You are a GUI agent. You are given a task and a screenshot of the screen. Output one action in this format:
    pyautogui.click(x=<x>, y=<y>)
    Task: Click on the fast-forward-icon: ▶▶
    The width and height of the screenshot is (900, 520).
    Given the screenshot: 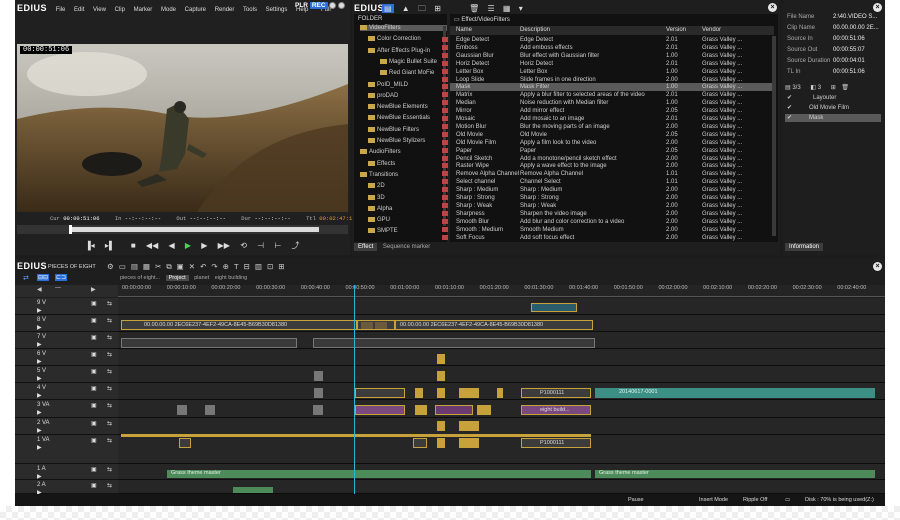 What is the action you would take?
    pyautogui.click(x=224, y=245)
    